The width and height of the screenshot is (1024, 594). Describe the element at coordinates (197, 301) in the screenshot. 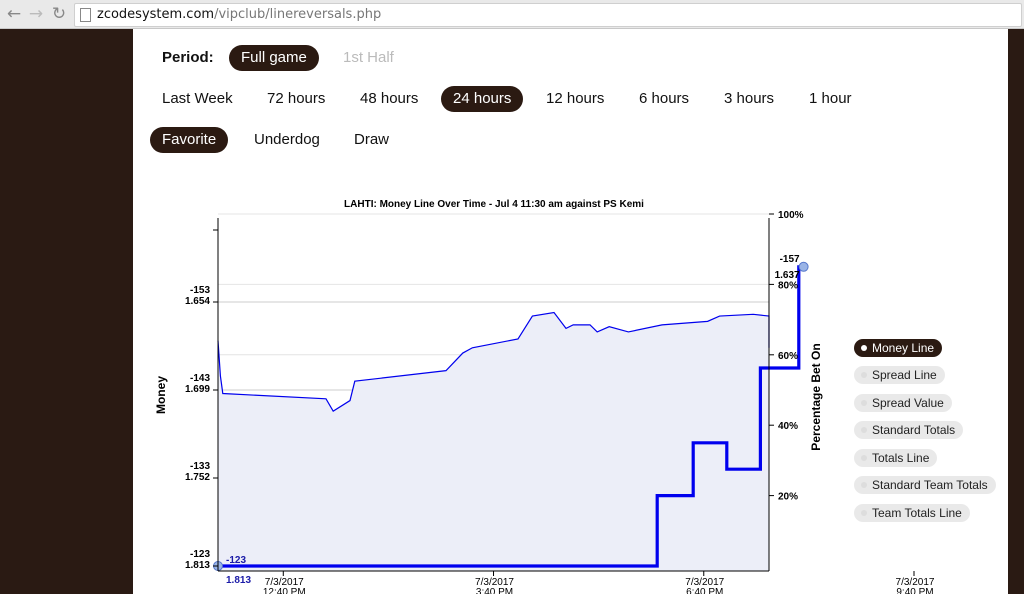

I see `left-tick-label: 1.654` at that location.